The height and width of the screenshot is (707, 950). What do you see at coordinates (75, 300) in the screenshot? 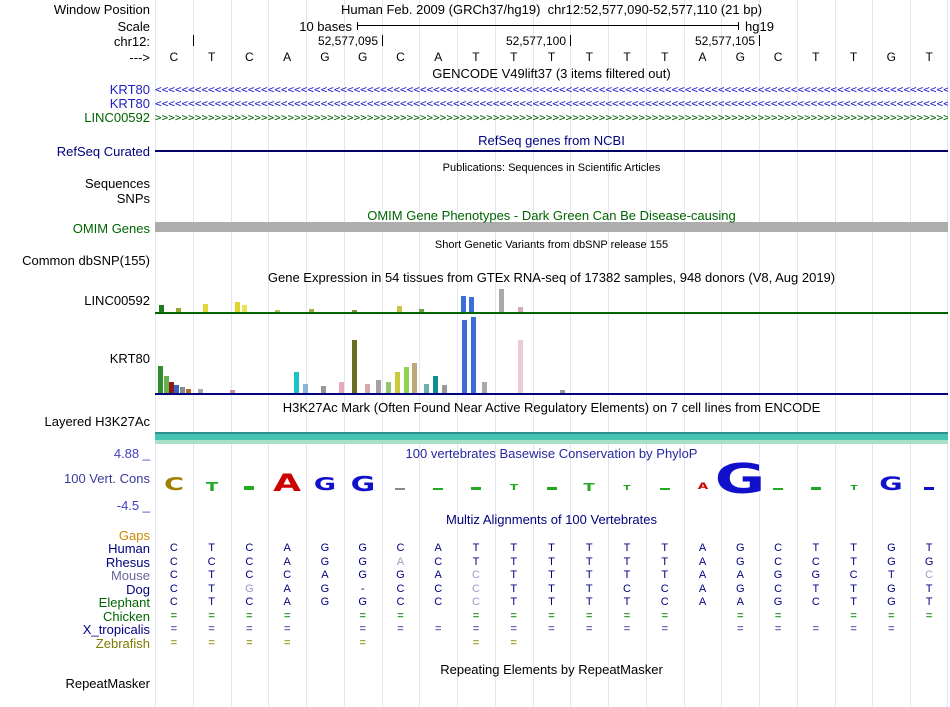
I see `track-label-gtex-linc00592: LINC00592` at bounding box center [75, 300].